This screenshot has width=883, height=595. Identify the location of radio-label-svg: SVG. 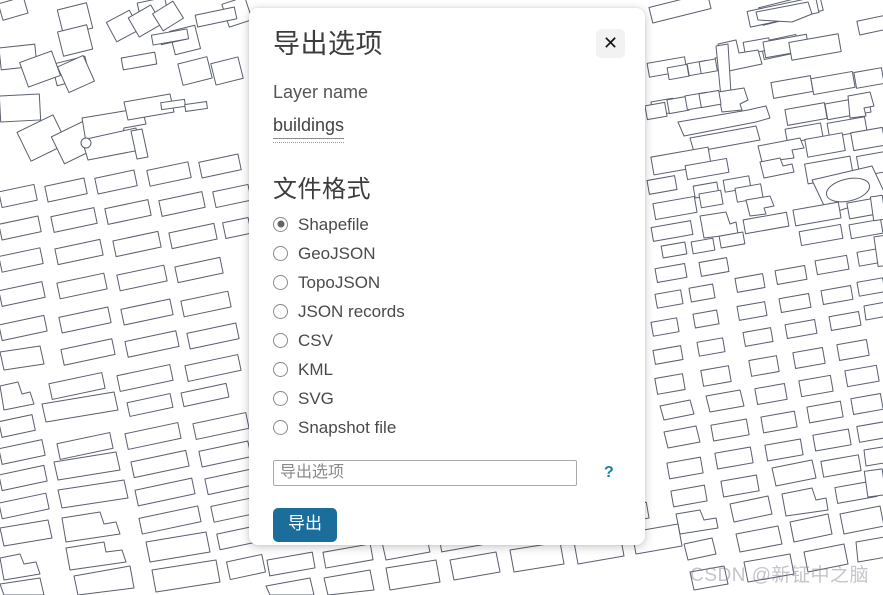
(316, 398).